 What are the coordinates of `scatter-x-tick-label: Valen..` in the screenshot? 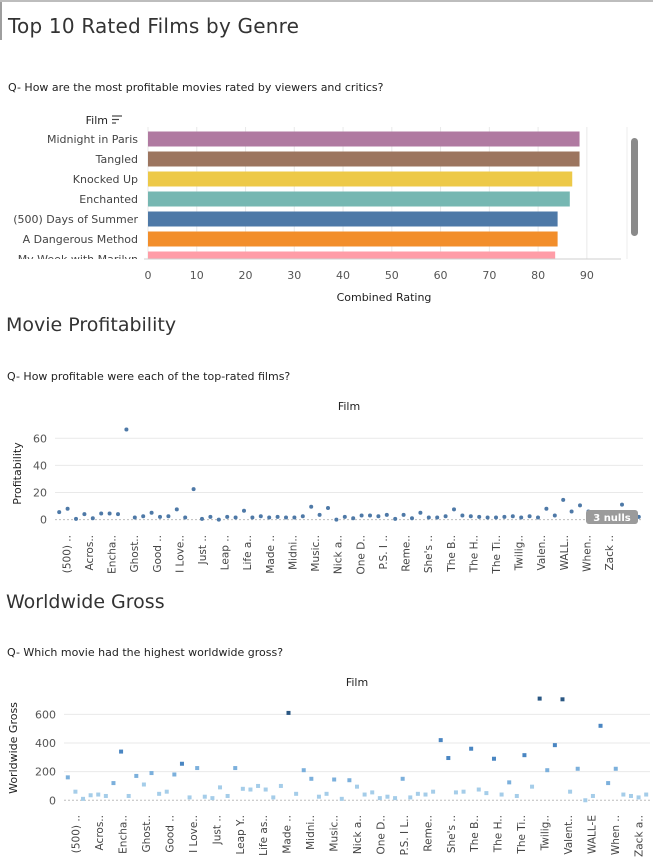 It's located at (542, 553).